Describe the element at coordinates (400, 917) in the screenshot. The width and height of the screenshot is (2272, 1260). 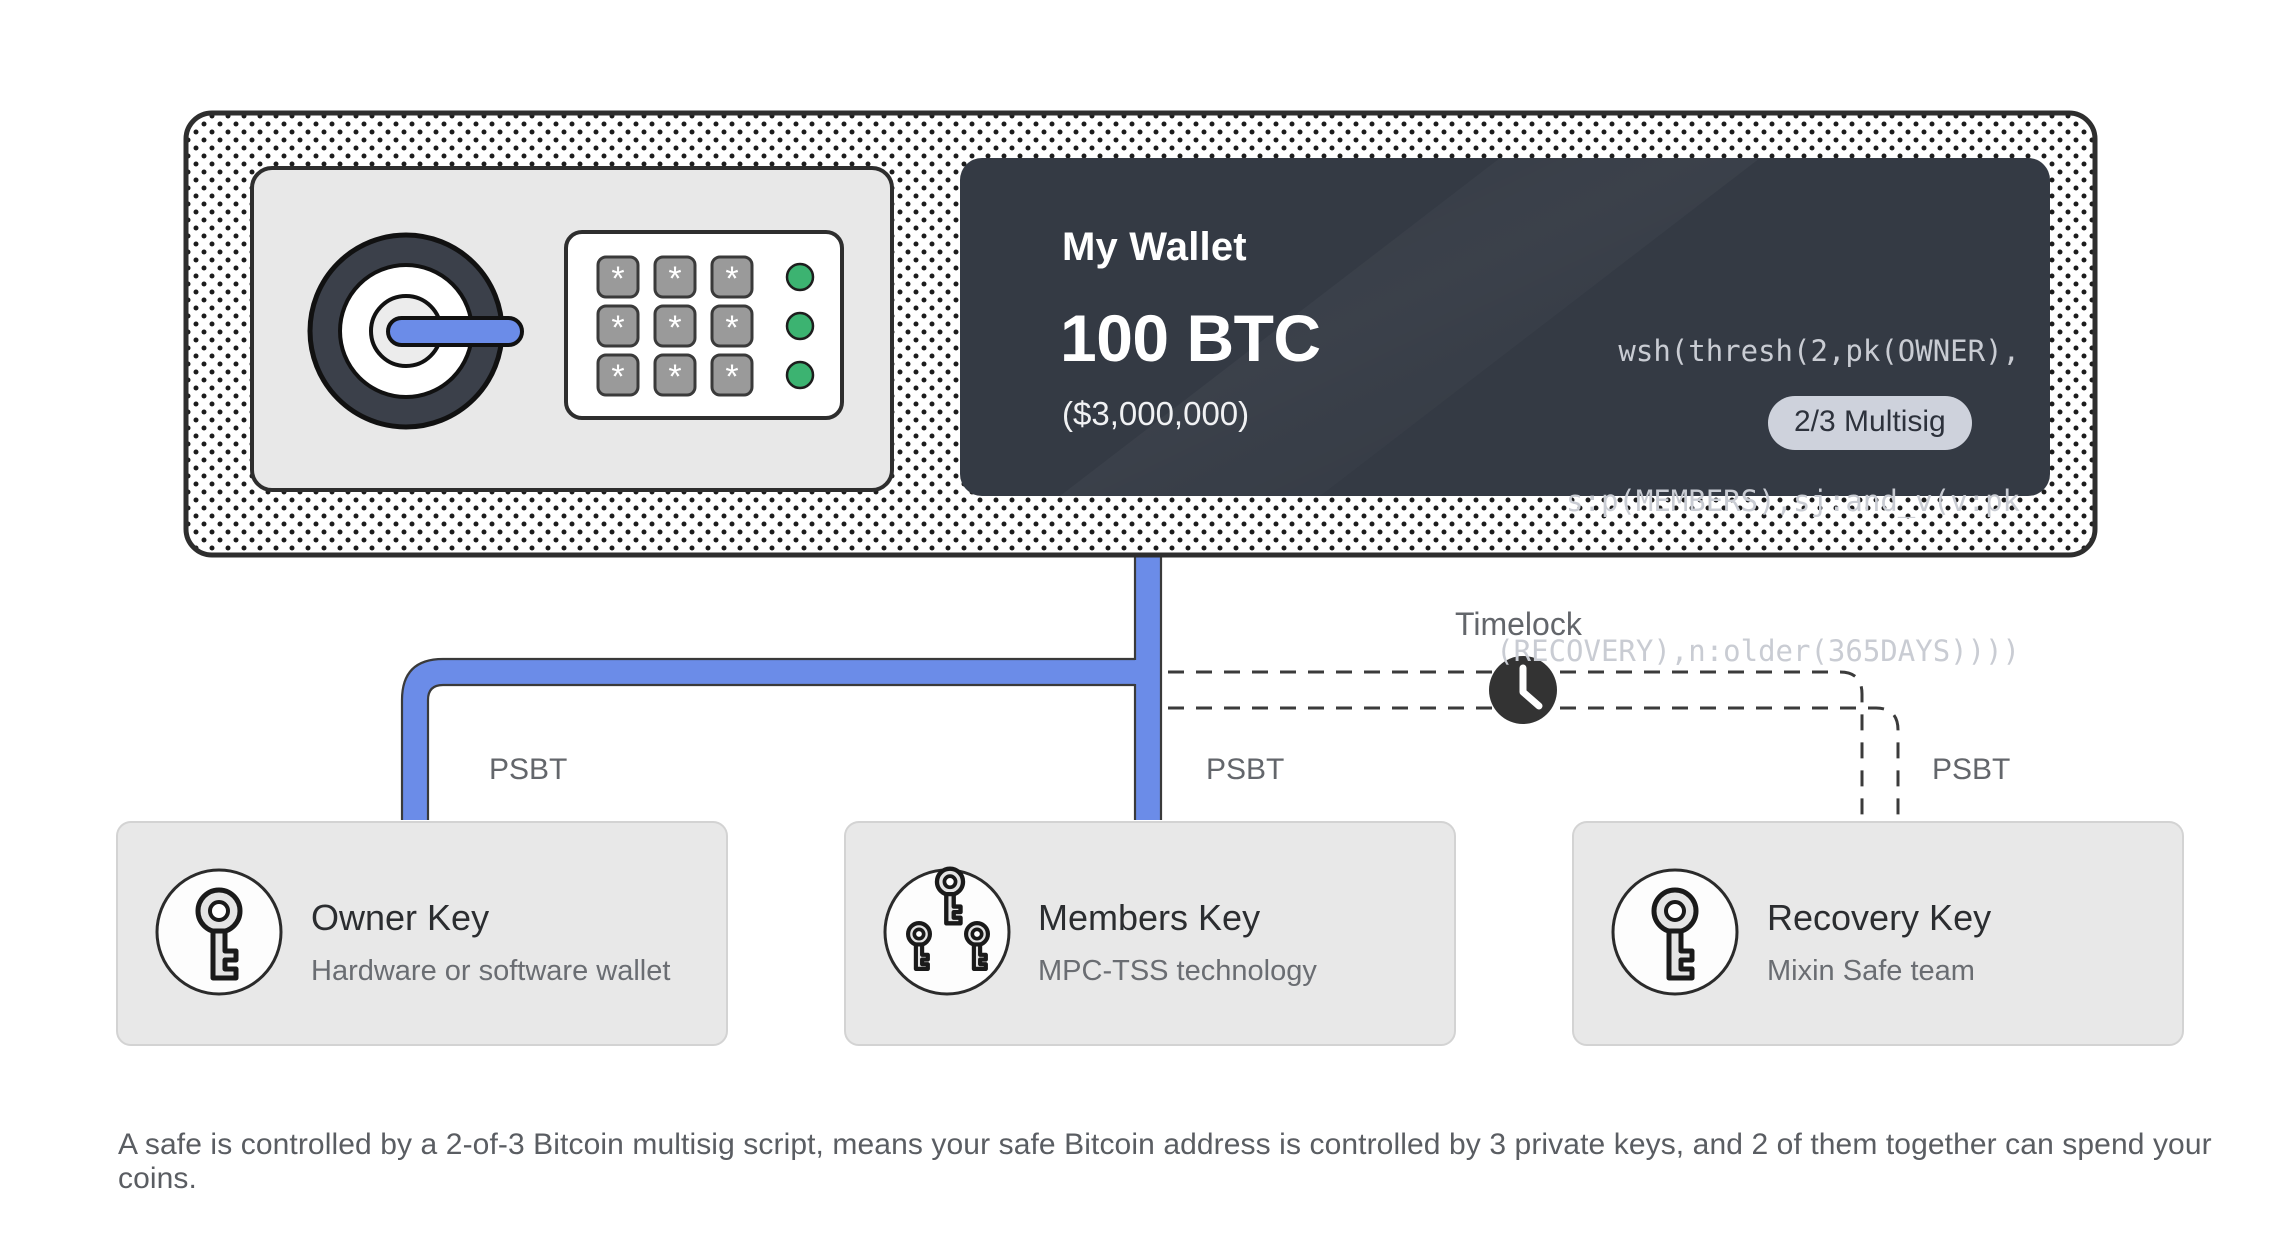
I see `key-card-title-owner: Owner Key` at that location.